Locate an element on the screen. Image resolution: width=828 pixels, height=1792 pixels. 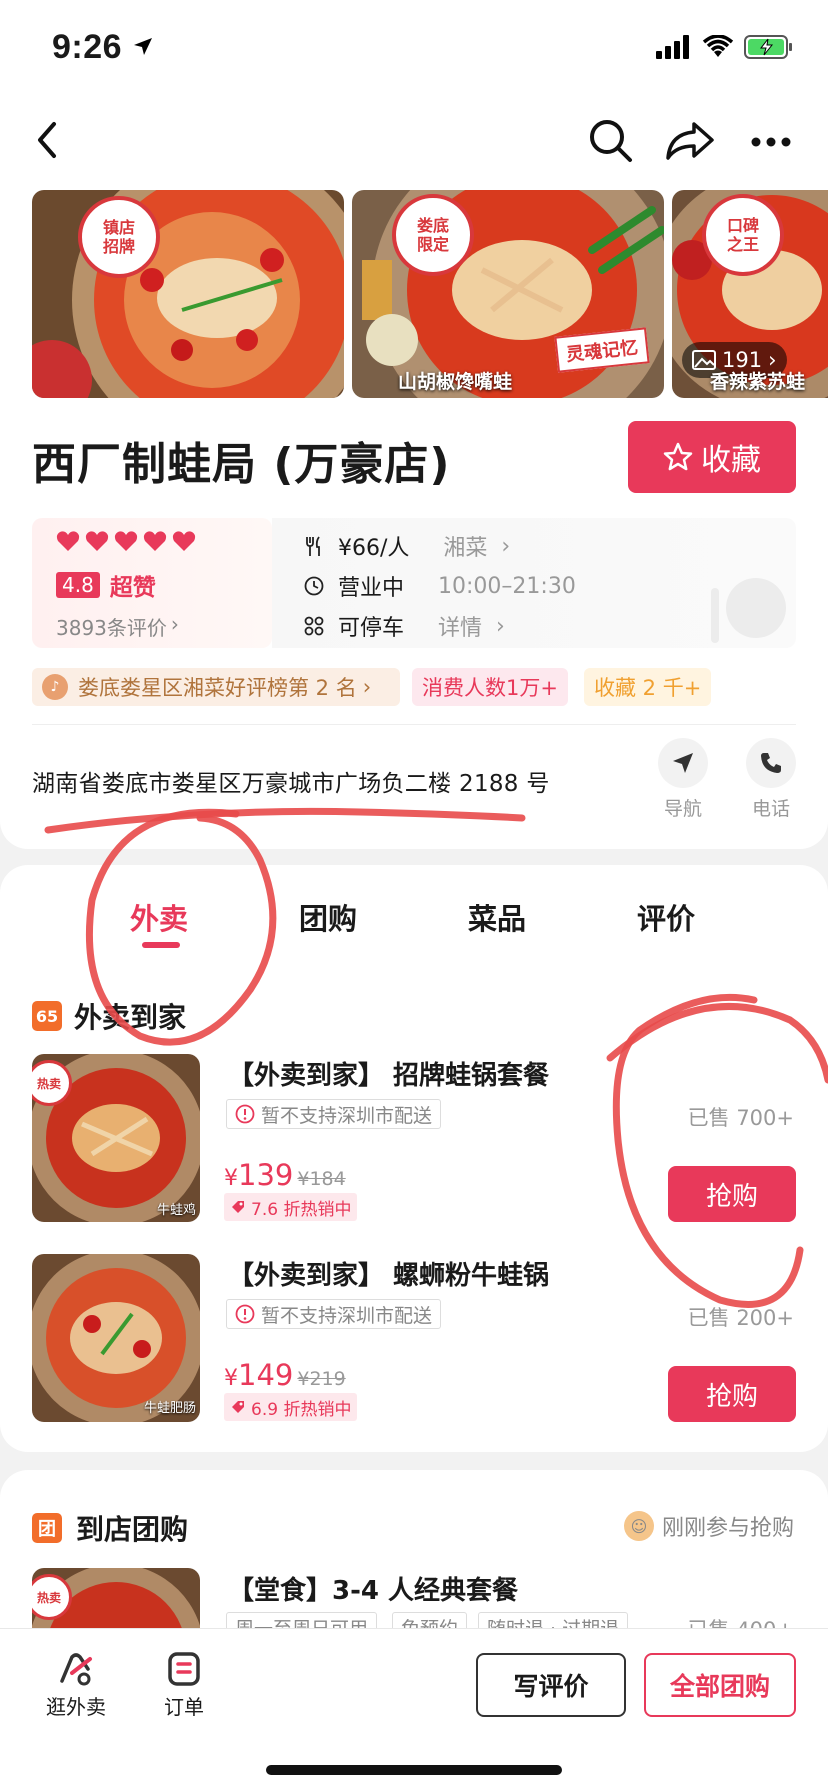
navigate-button: 导航 is located at coordinates (683, 779).